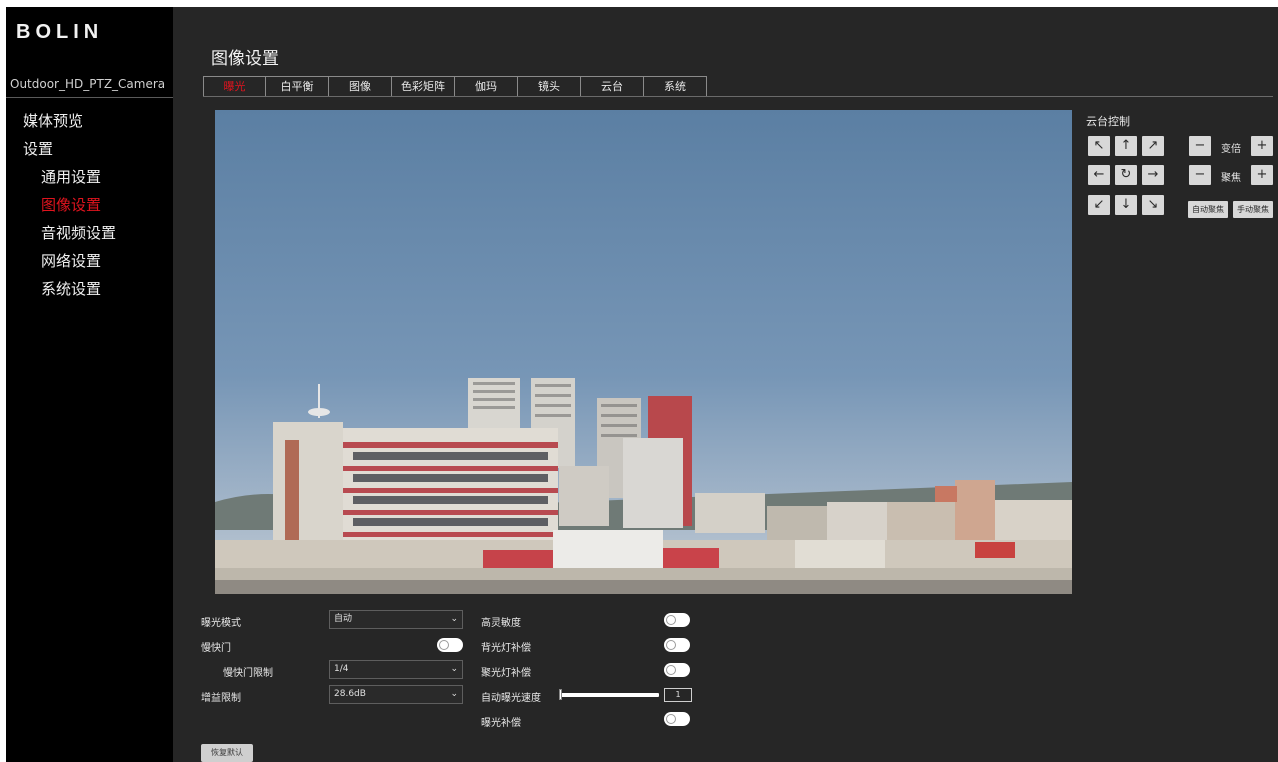 The image size is (1278, 762). I want to click on tab-exposure: 曝光, so click(234, 86).